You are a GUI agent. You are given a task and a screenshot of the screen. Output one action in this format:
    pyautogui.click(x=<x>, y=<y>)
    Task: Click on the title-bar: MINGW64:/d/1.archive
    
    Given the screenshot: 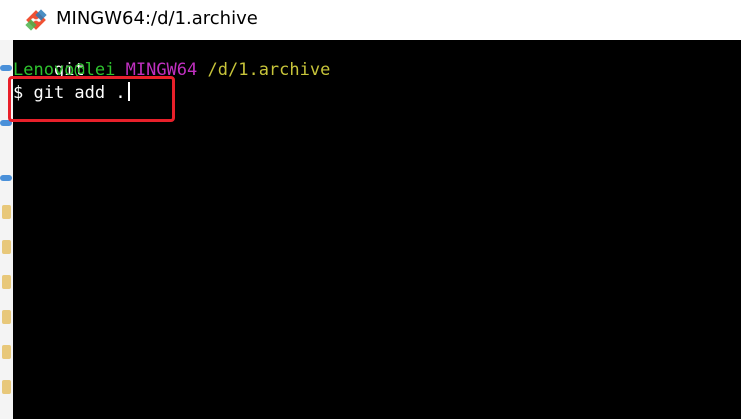 What is the action you would take?
    pyautogui.click(x=370, y=20)
    